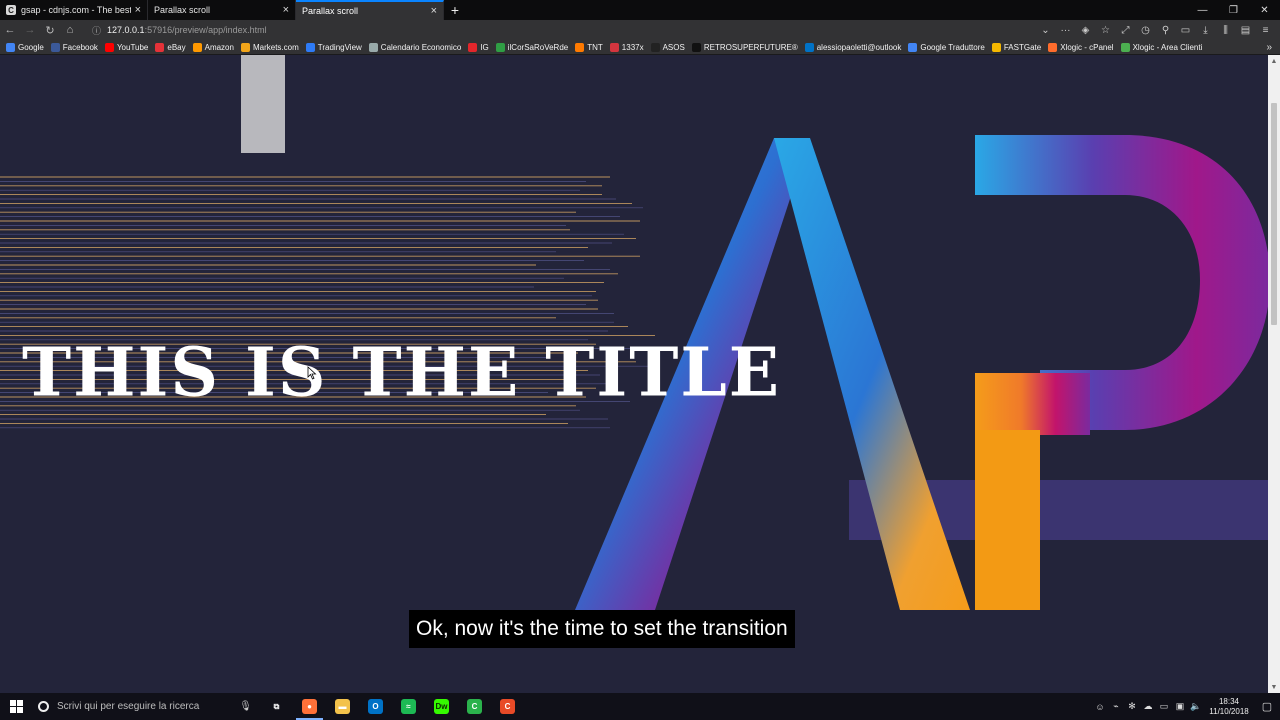  What do you see at coordinates (1116, 706) in the screenshot?
I see `usb-icon: ⌁` at bounding box center [1116, 706].